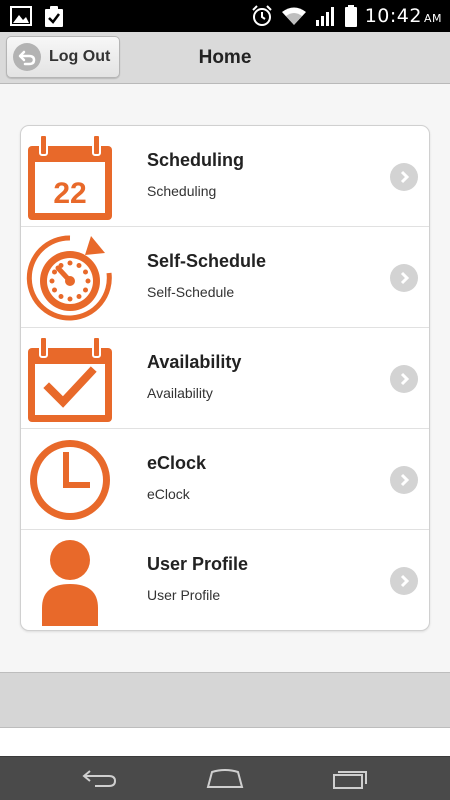 This screenshot has width=450, height=800. What do you see at coordinates (69, 193) in the screenshot?
I see `calendar-day: 22` at bounding box center [69, 193].